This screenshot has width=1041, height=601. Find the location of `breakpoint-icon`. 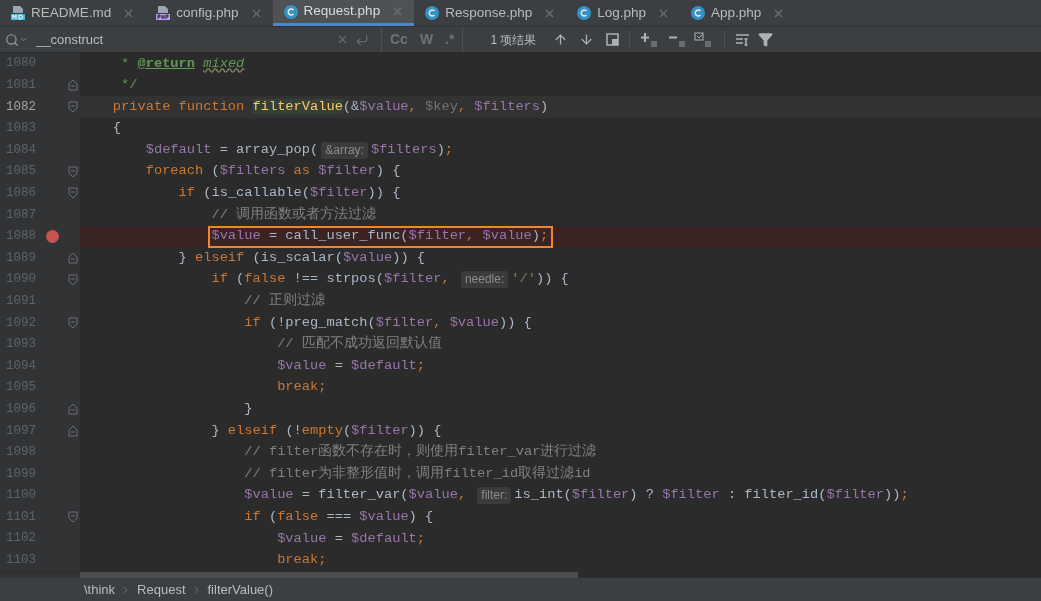

breakpoint-icon is located at coordinates (52, 237).